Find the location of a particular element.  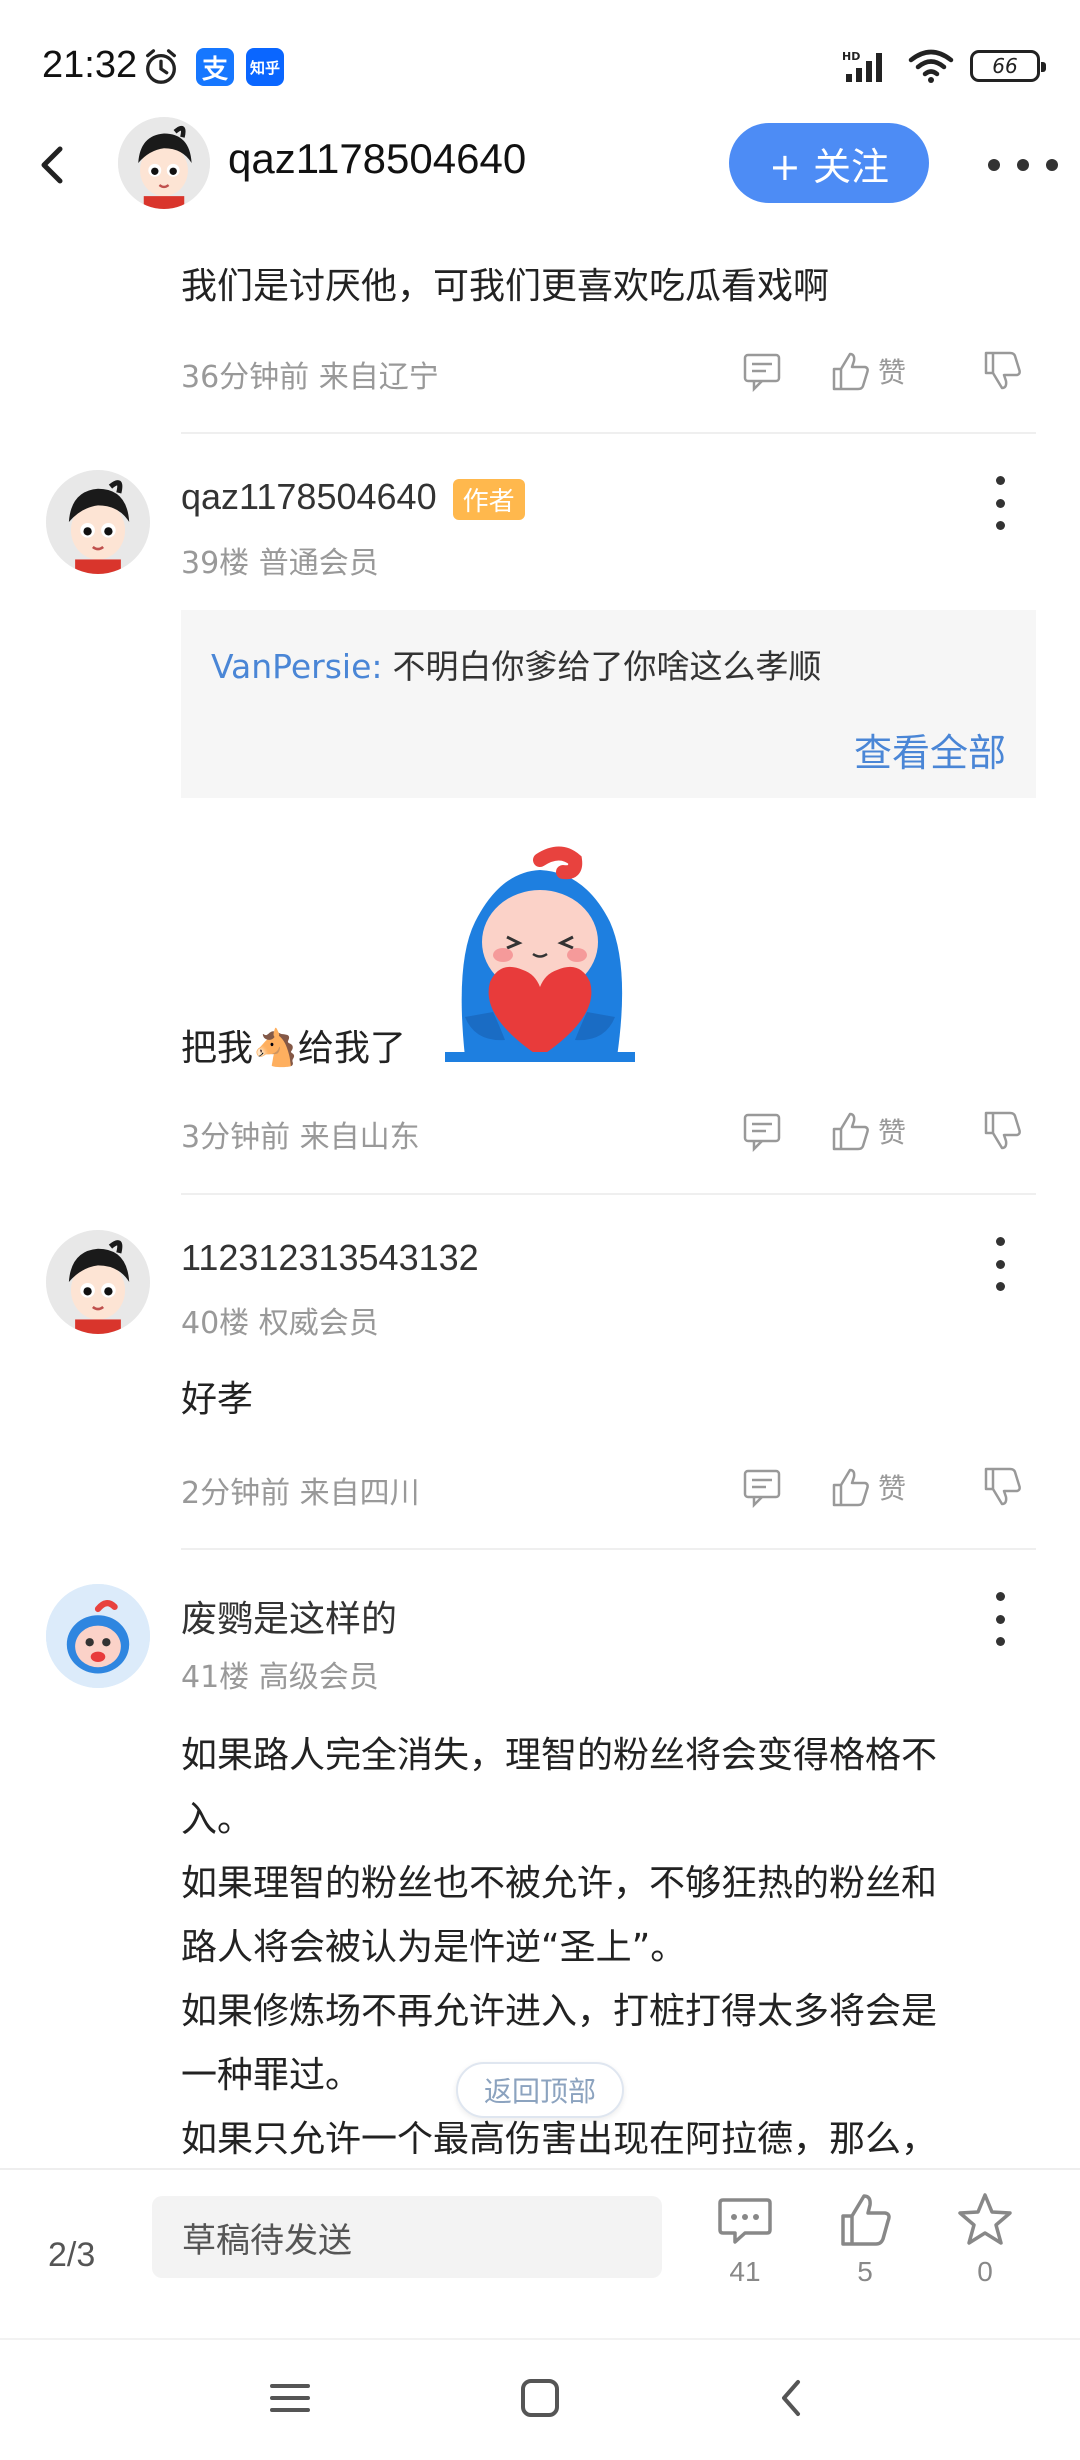

favorite-button: 0 is located at coordinates (985, 2239).